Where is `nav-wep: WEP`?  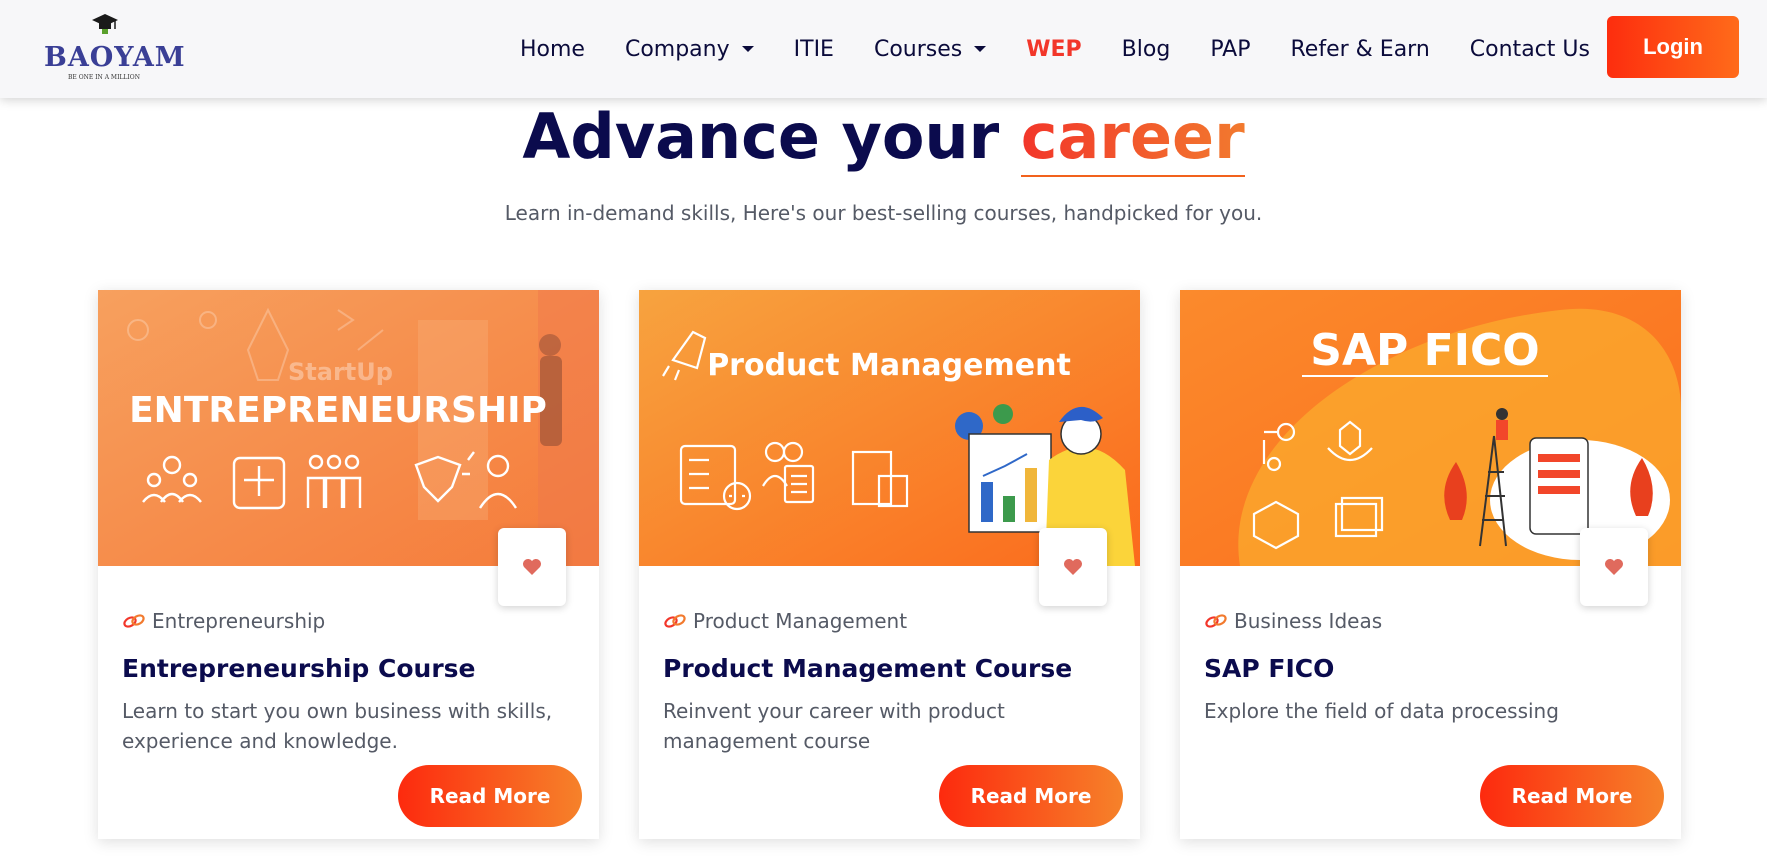 nav-wep: WEP is located at coordinates (1053, 49).